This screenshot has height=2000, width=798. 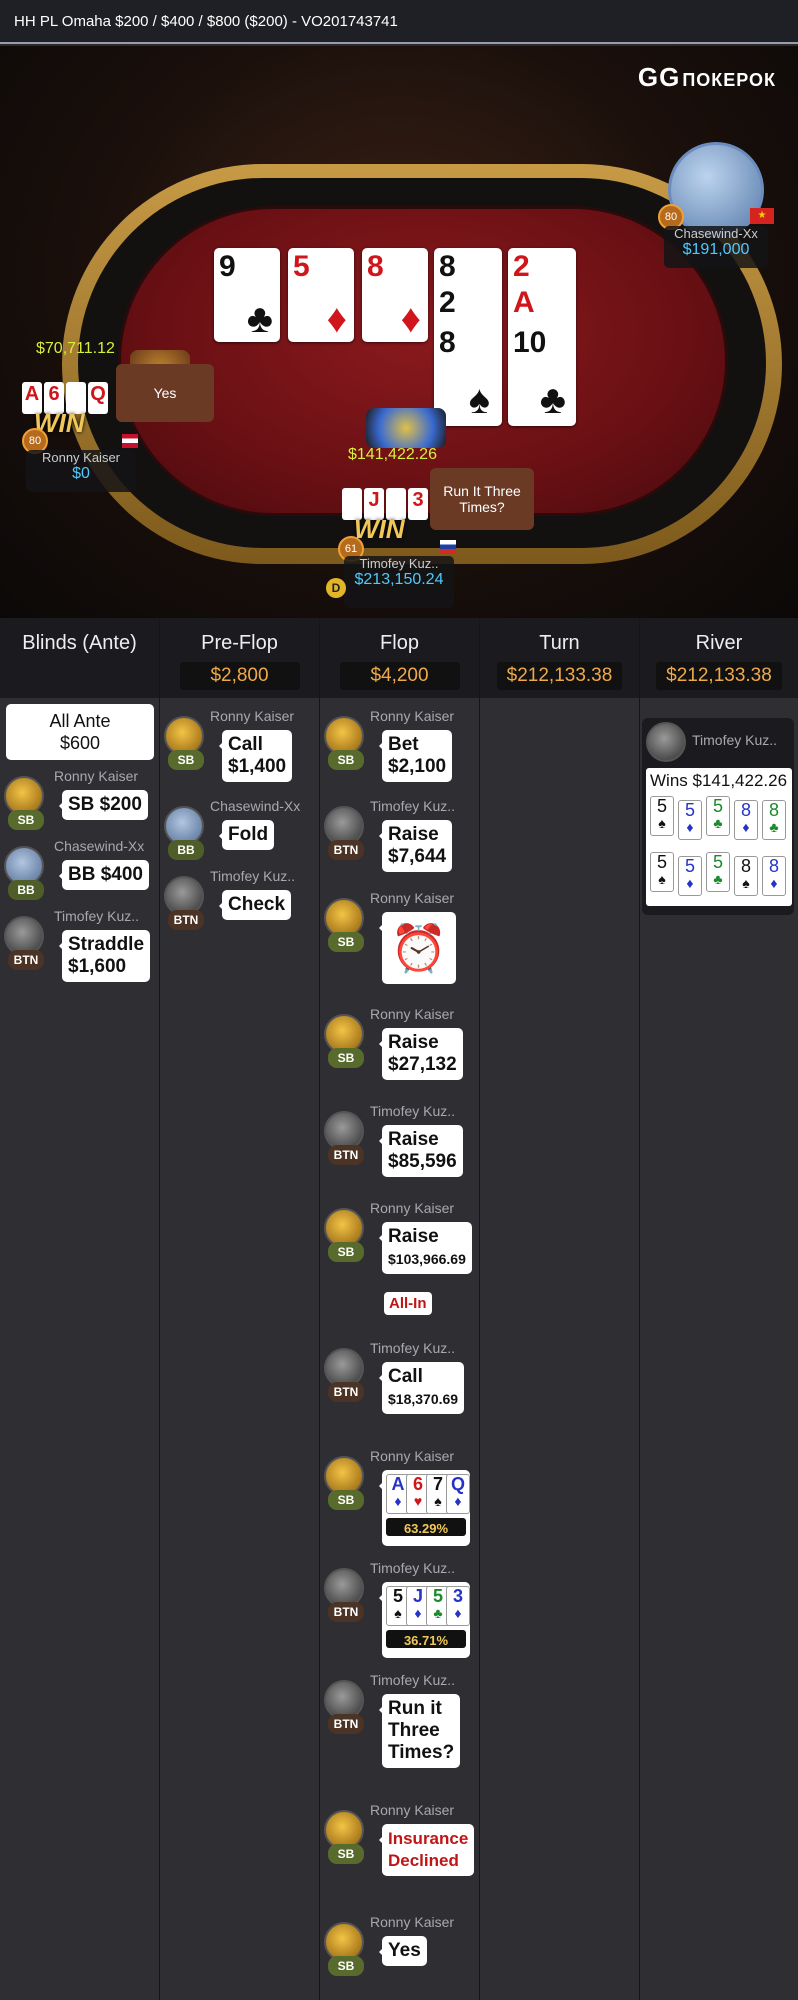 I want to click on action-entry: SB Ronny Kaiser Yes, so click(x=402, y=1949).